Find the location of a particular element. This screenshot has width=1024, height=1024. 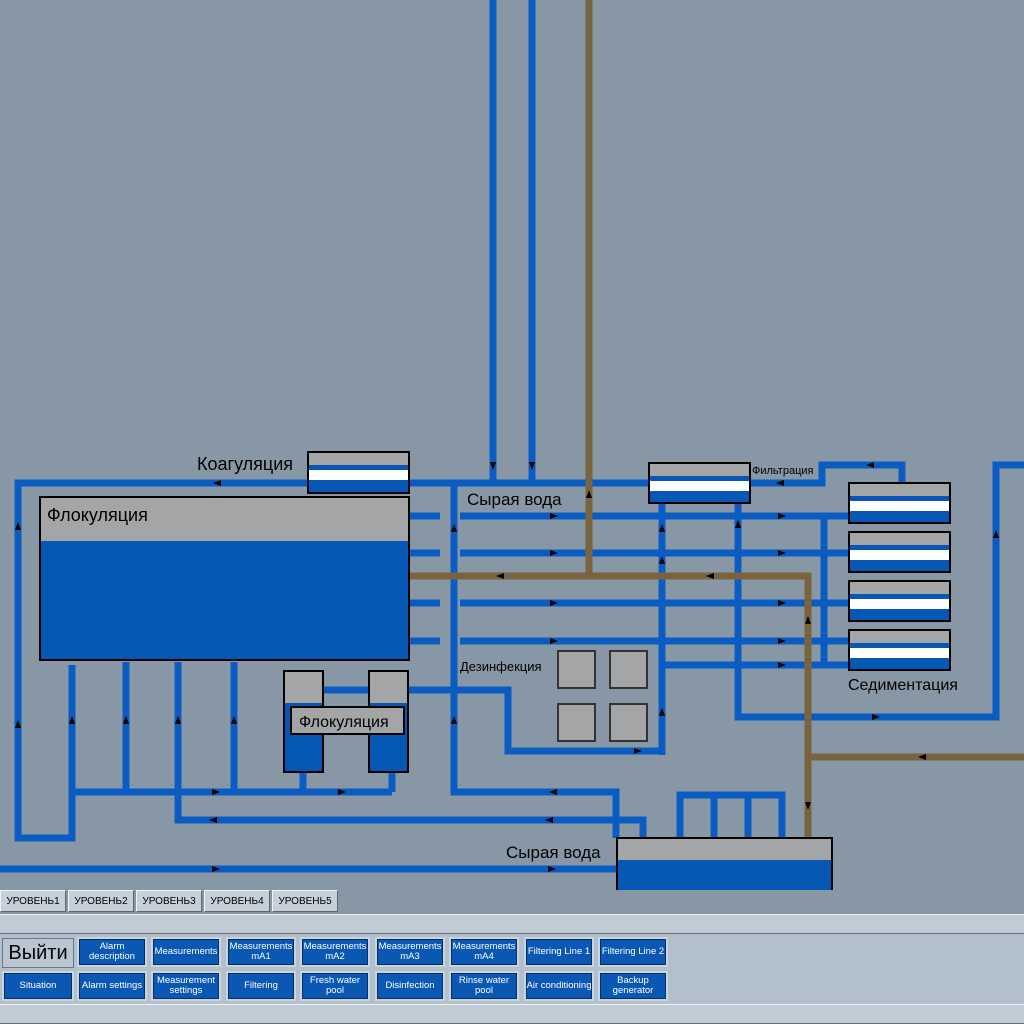

label-sedimentation: Седиментация is located at coordinates (903, 685).